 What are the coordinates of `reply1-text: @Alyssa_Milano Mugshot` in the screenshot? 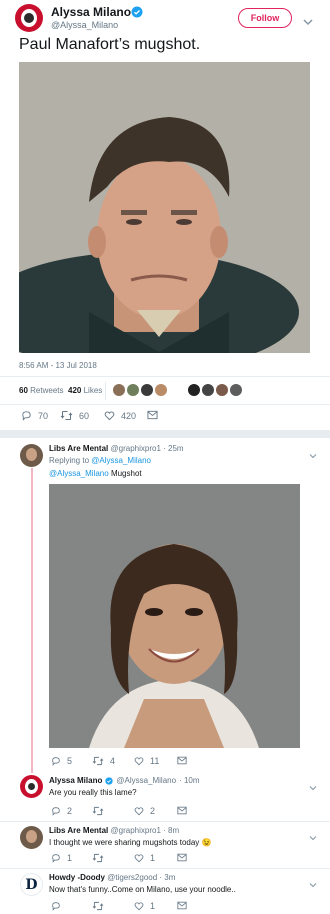 It's located at (95, 473).